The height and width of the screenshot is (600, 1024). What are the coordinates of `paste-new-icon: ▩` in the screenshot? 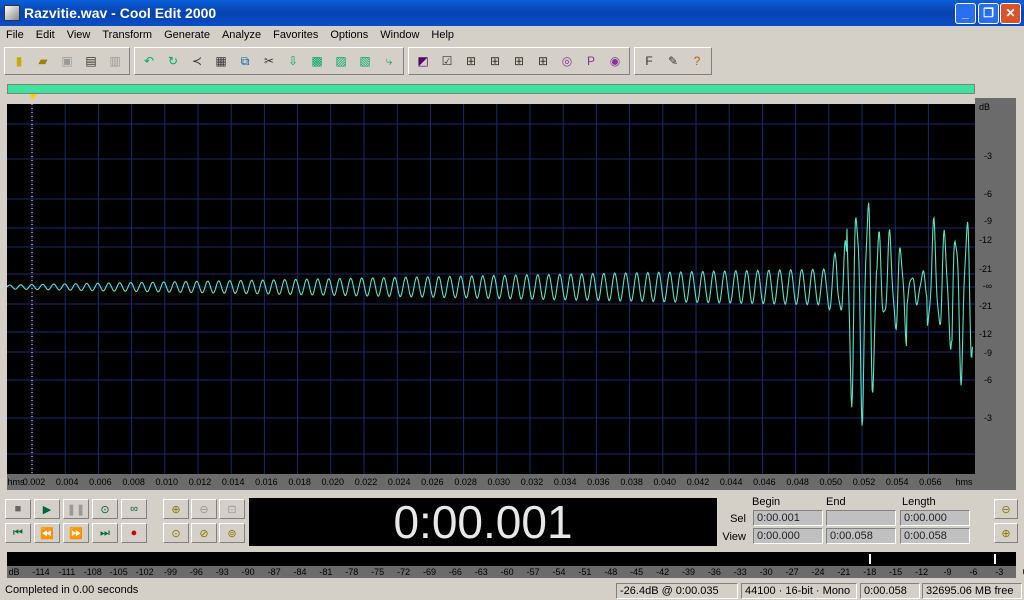 It's located at (317, 61).